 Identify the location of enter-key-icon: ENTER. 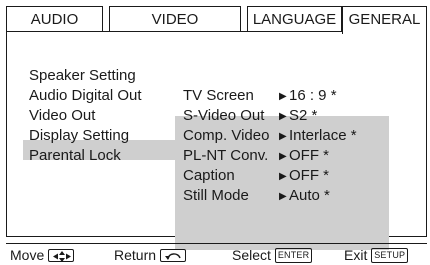
(293, 255).